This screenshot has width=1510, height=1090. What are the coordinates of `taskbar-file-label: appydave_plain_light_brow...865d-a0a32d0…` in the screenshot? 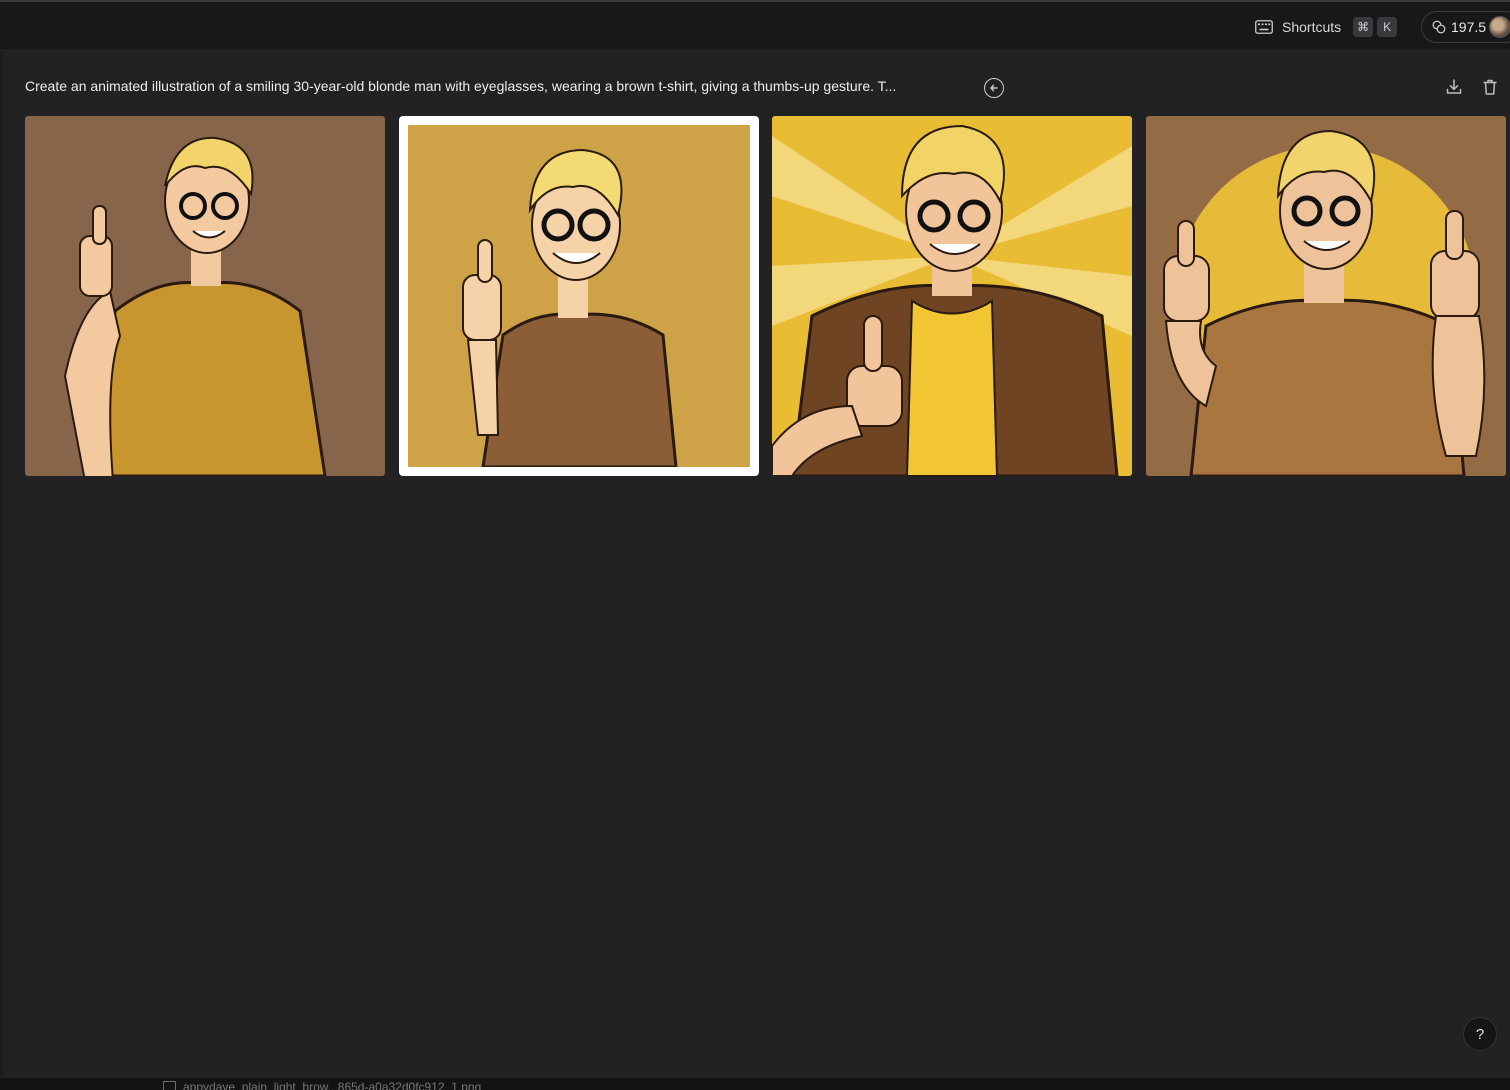 It's located at (332, 1085).